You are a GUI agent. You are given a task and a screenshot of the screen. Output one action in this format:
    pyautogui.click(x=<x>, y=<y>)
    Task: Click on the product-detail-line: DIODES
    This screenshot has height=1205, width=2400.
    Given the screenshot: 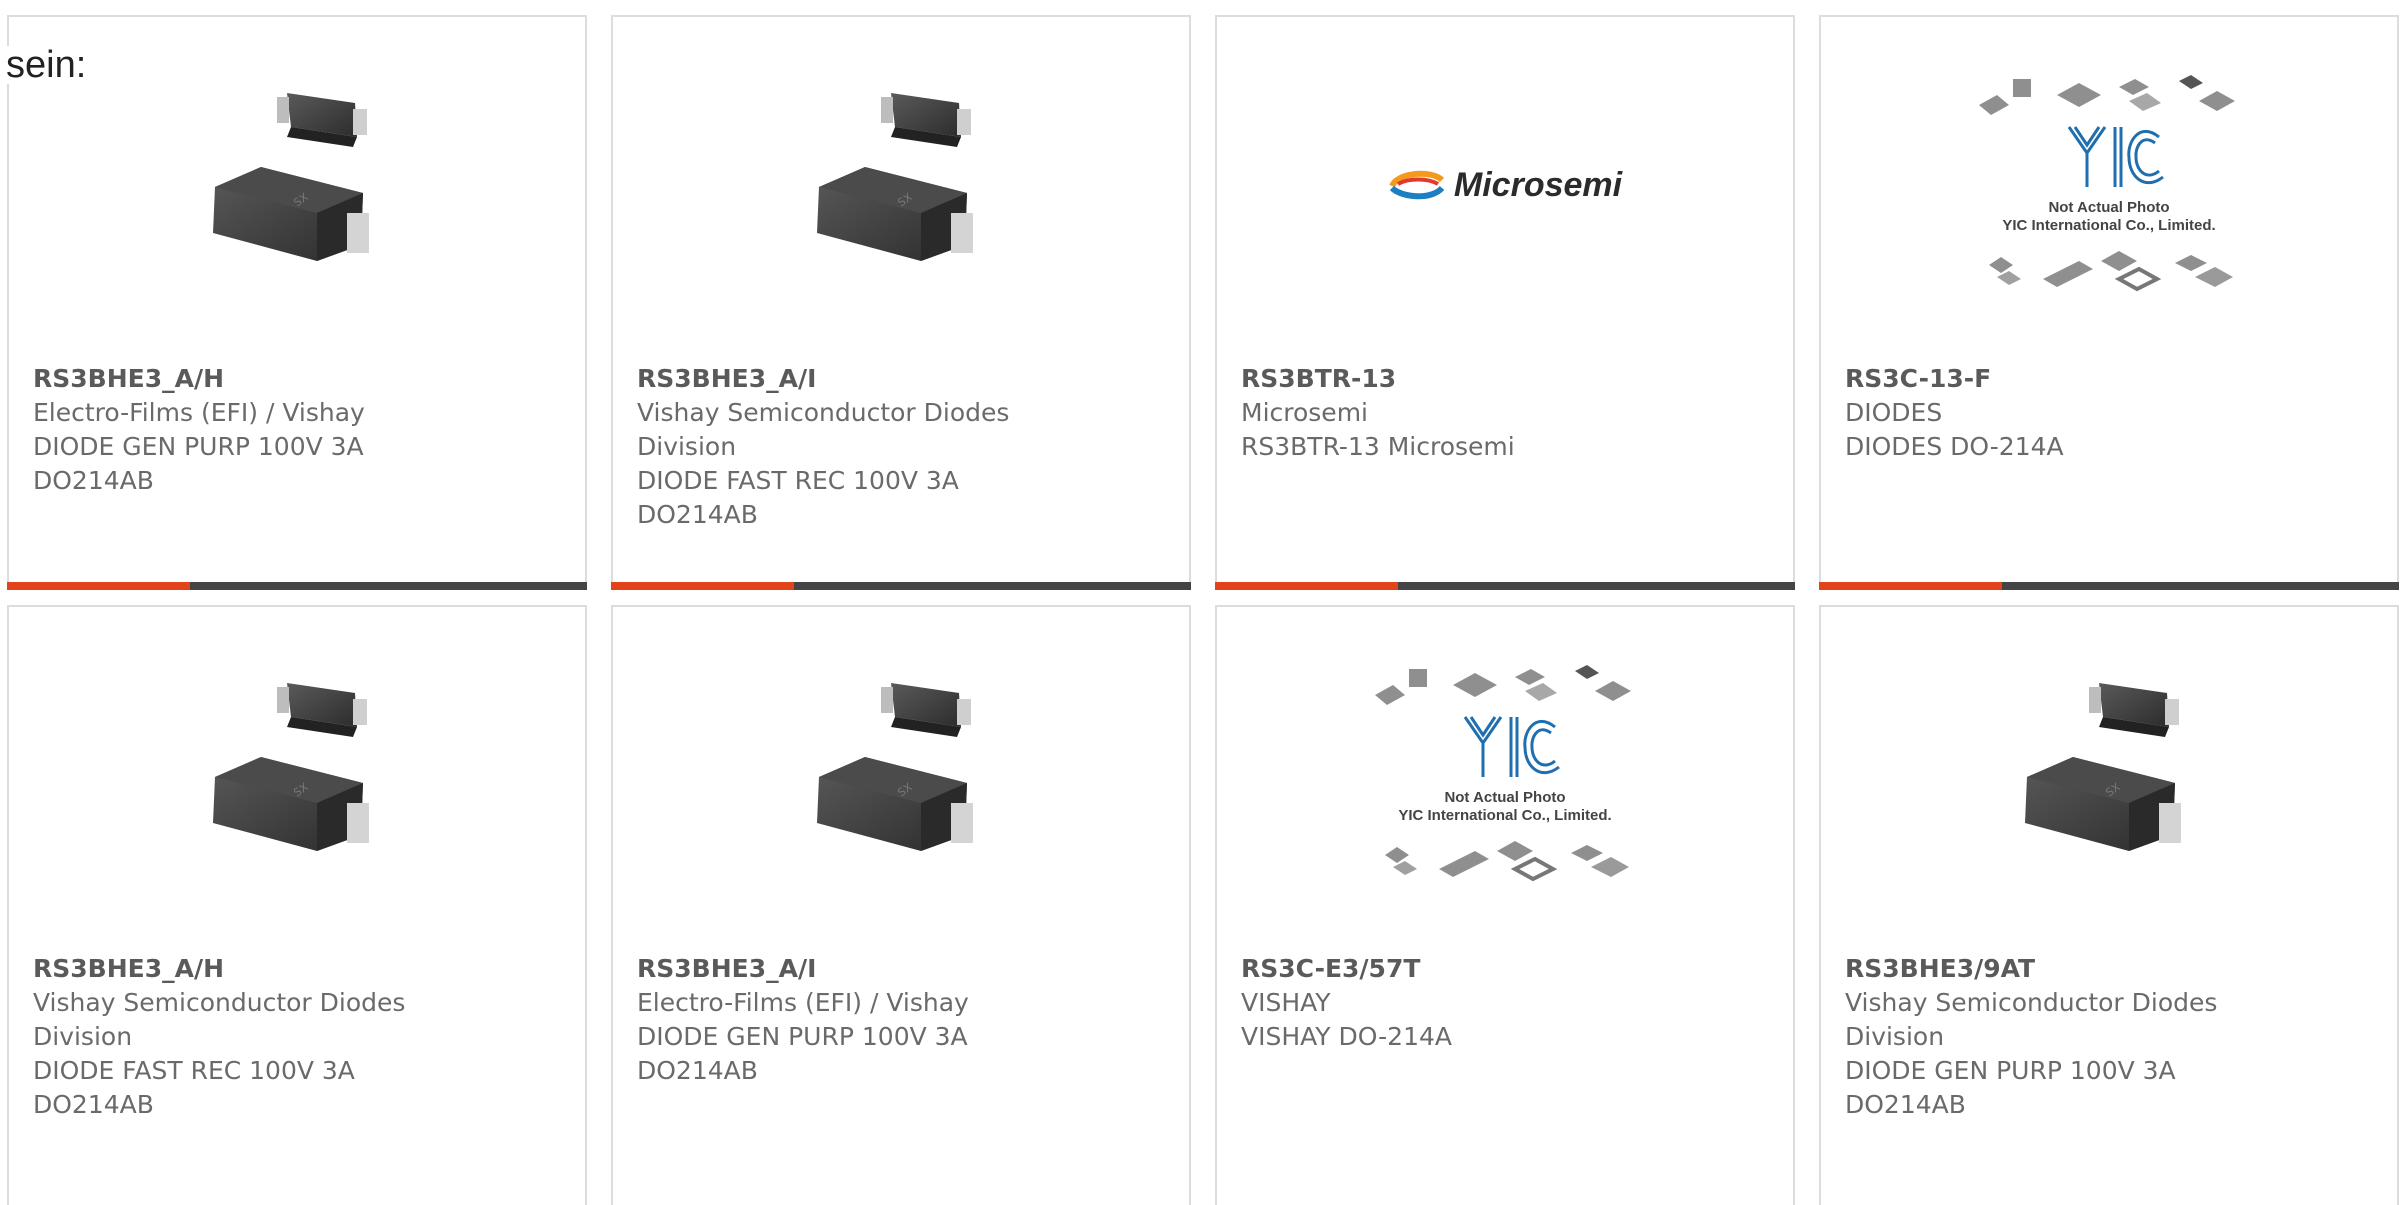 What is the action you would take?
    pyautogui.click(x=1894, y=412)
    